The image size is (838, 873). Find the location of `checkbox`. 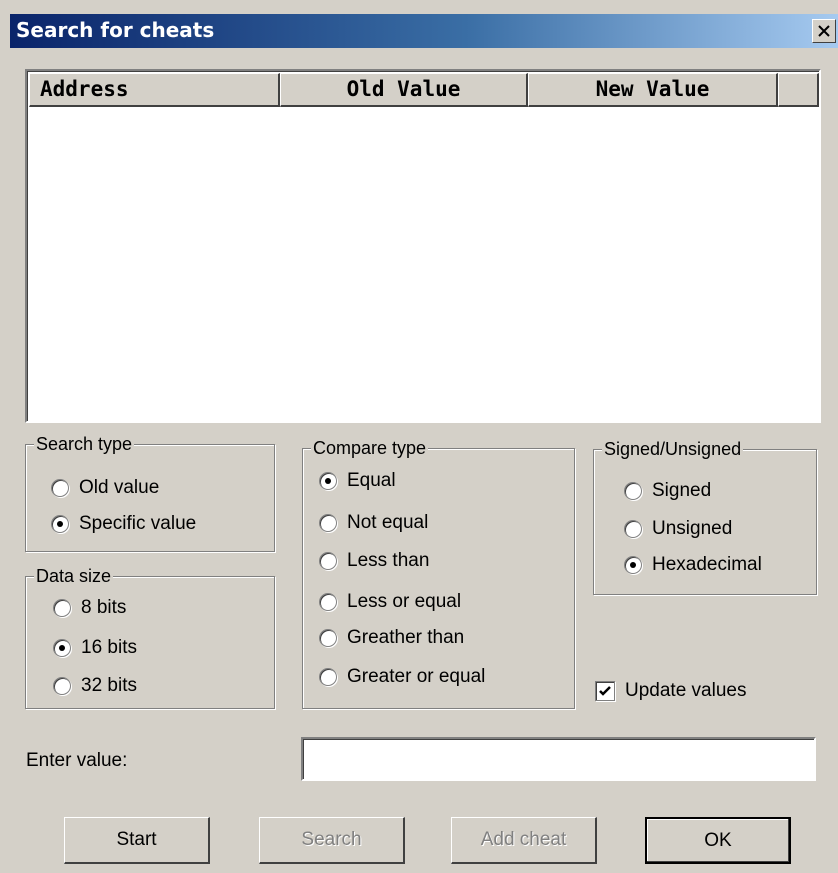

checkbox is located at coordinates (605, 691).